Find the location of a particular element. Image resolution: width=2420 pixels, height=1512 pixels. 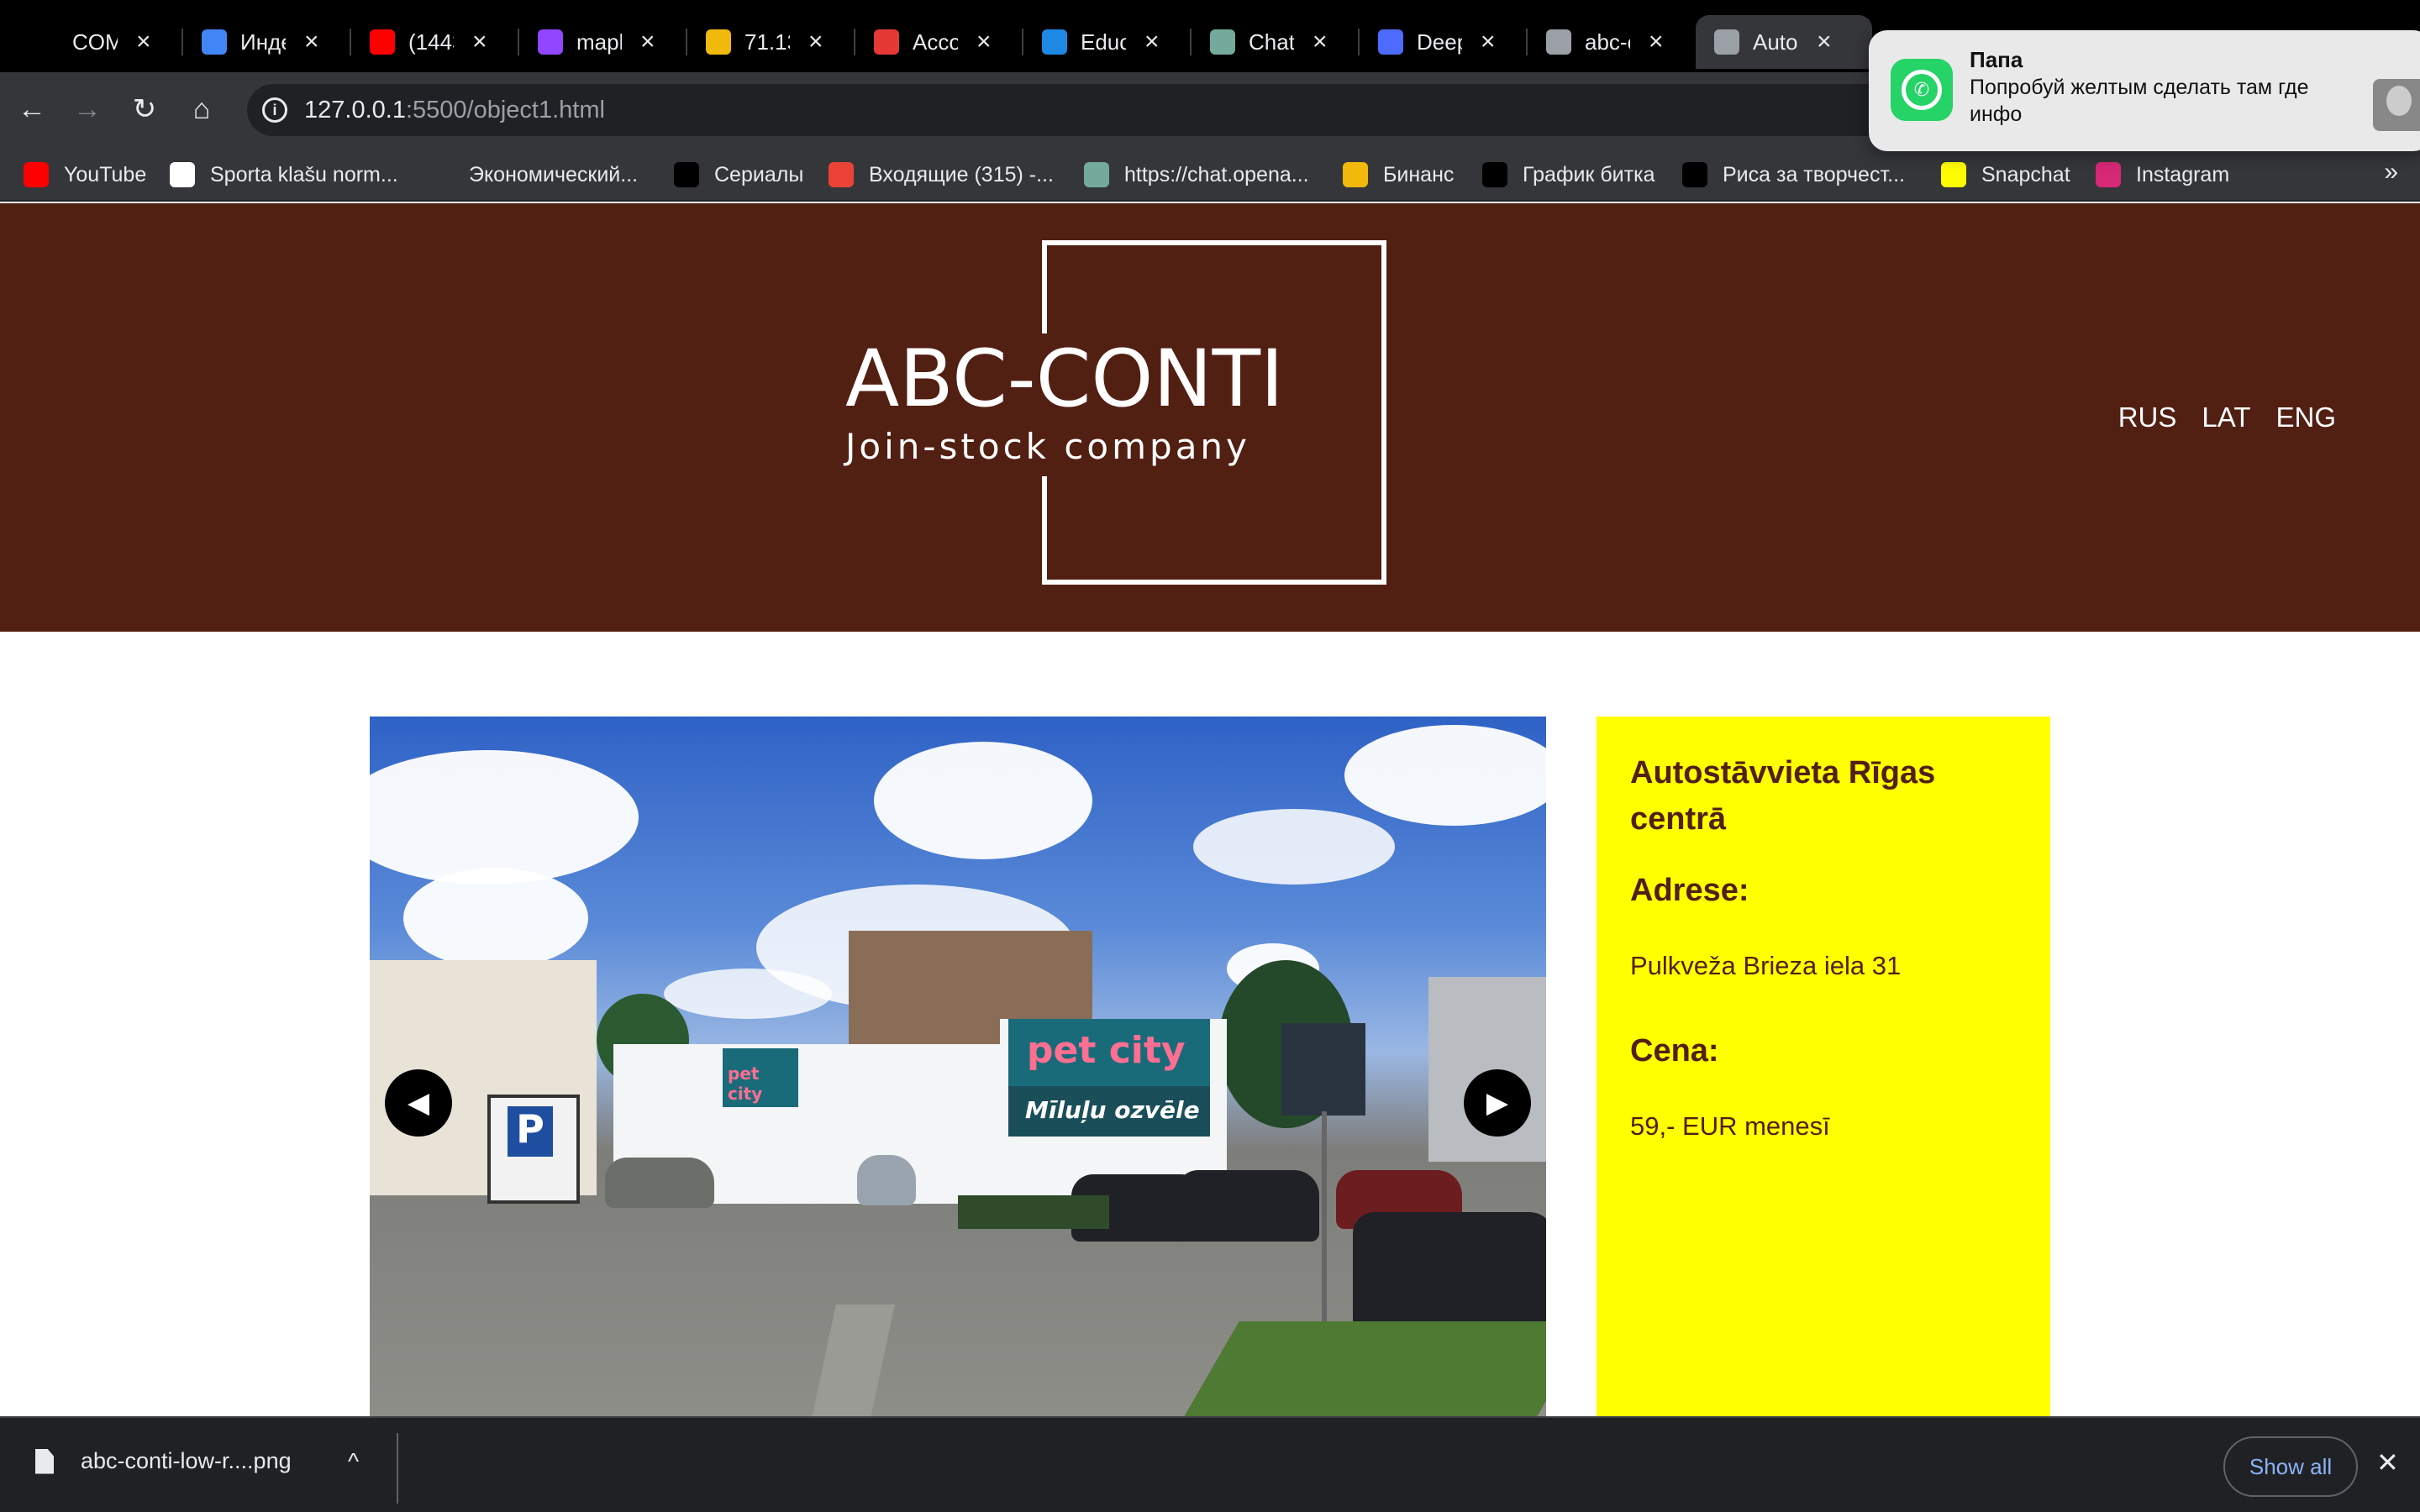

tab-title: Educ is located at coordinates (1104, 42).